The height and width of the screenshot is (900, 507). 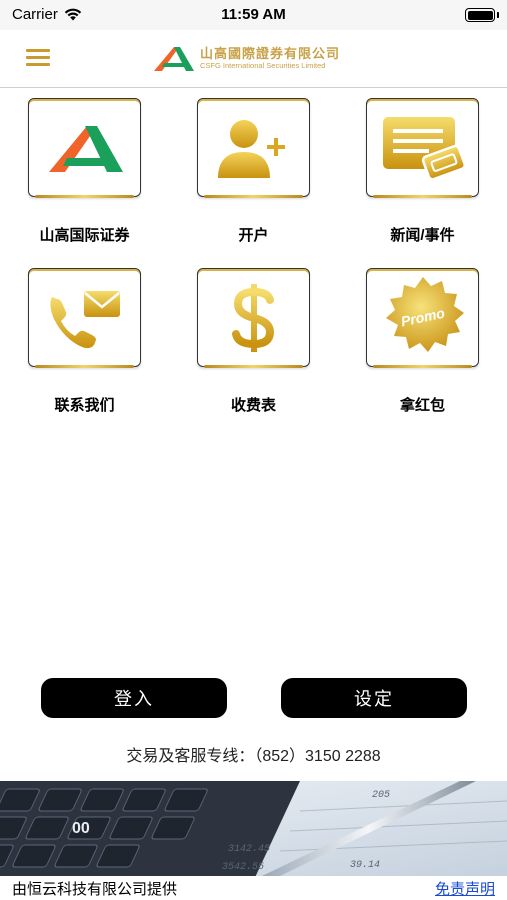 I want to click on tile-news: 新闻/事件, so click(x=422, y=171).